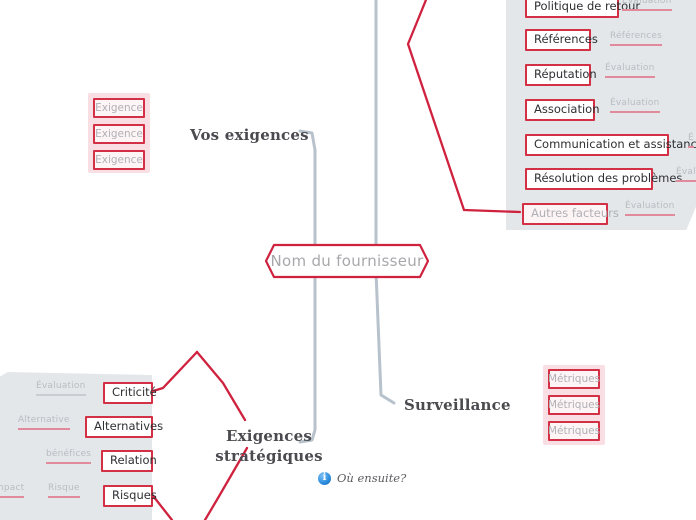 The height and width of the screenshot is (520, 696). I want to click on topic-autres-facteurs: Autres facteurs, so click(570, 214).